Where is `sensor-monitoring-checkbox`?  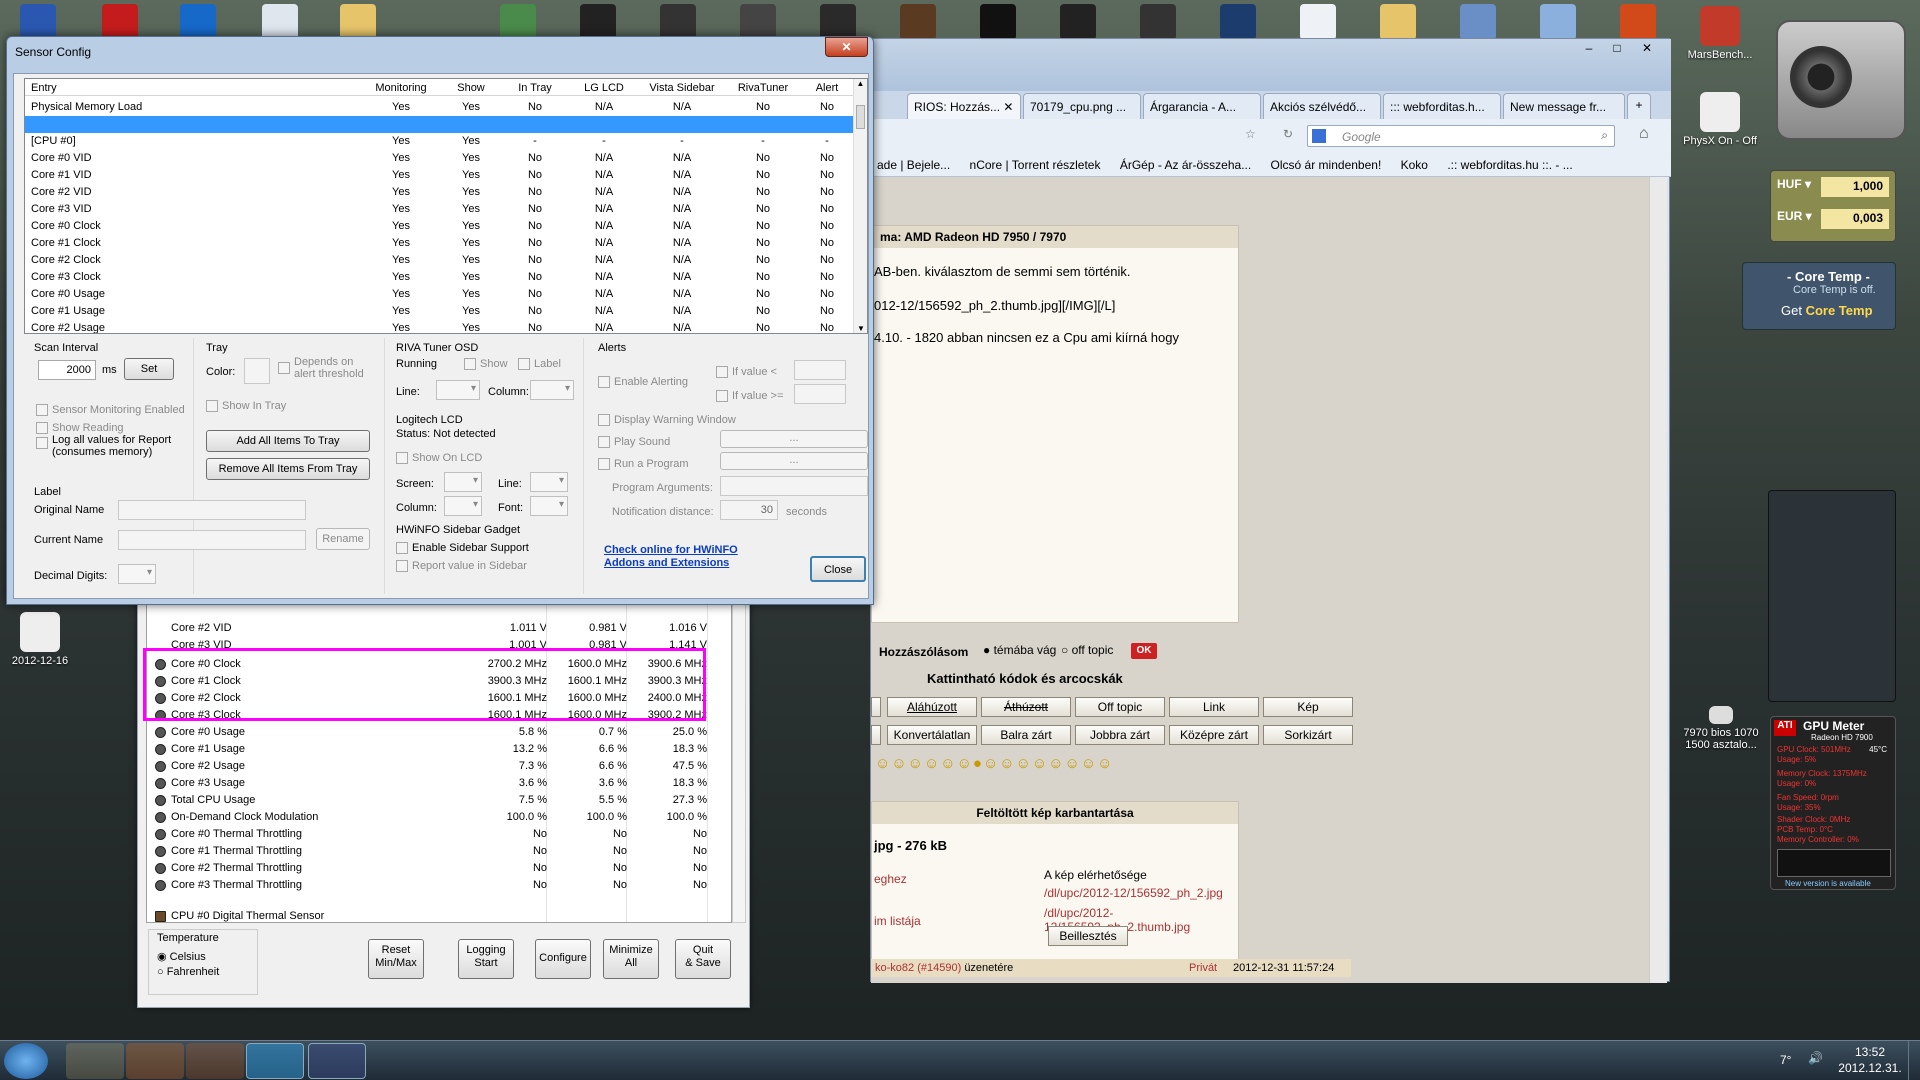
sensor-monitoring-checkbox is located at coordinates (42, 410).